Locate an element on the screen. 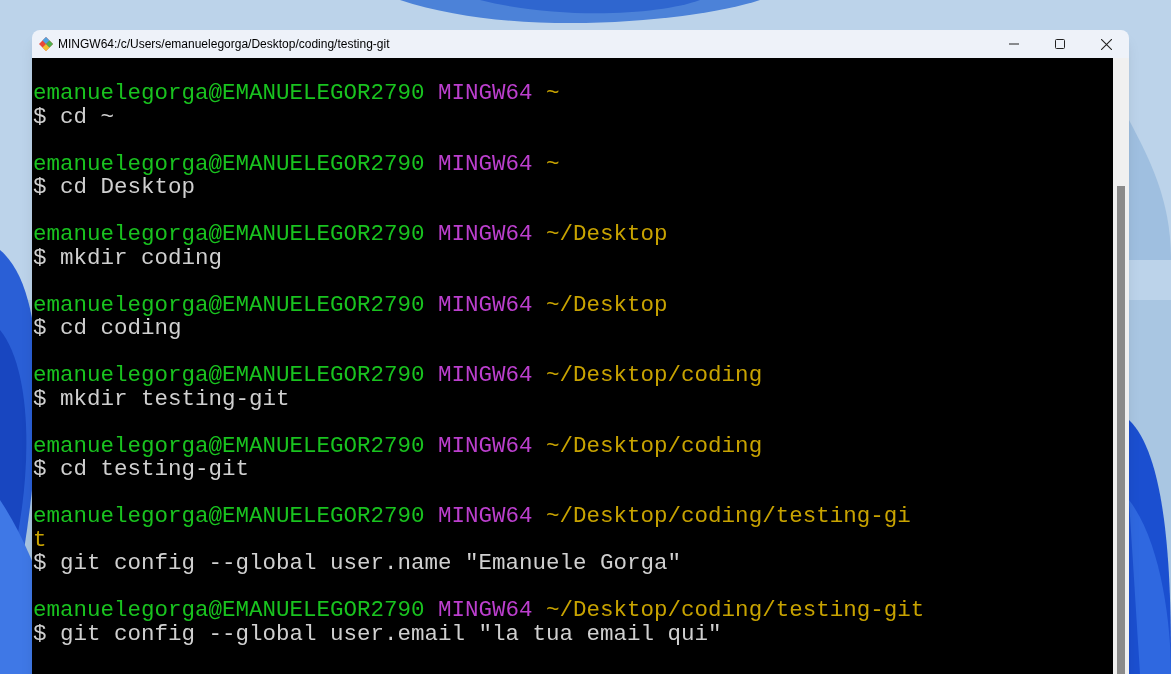 Image resolution: width=1171 pixels, height=674 pixels. git-logo-icon is located at coordinates (46, 44).